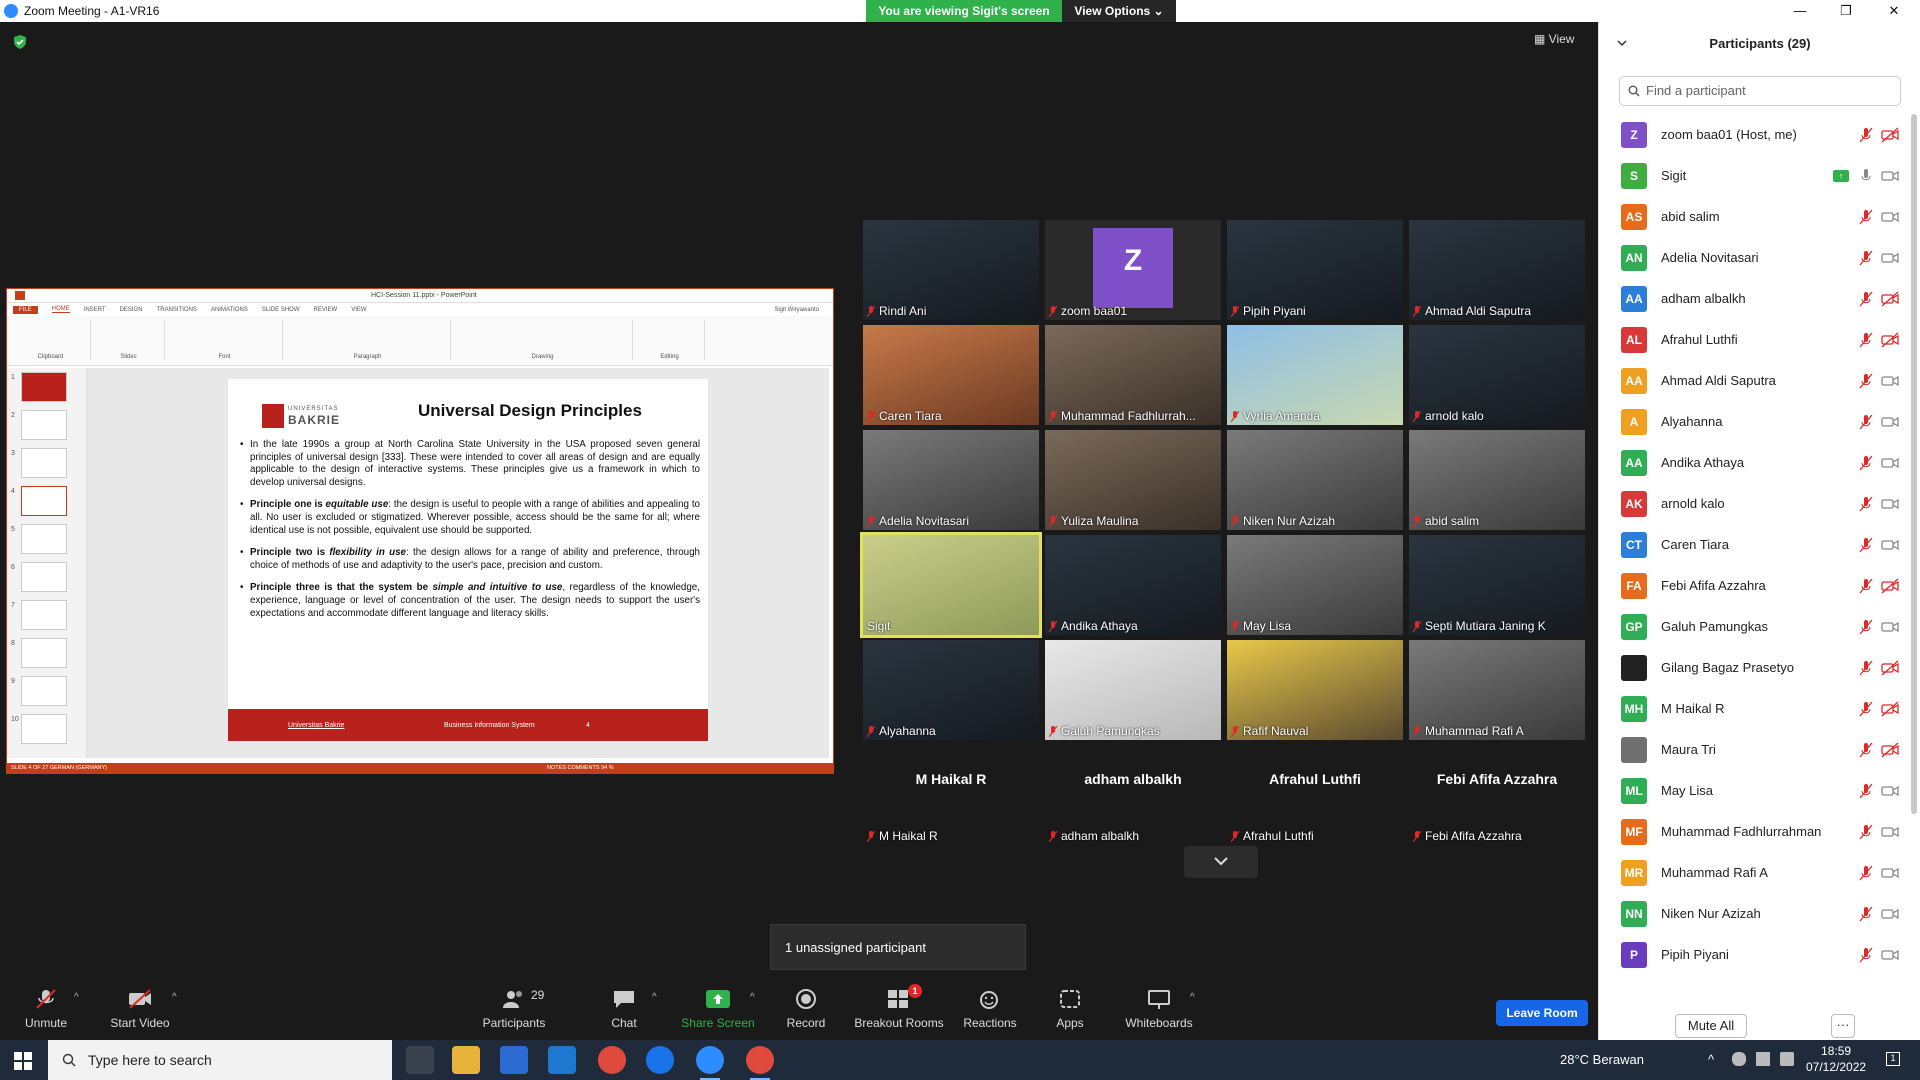 The height and width of the screenshot is (1080, 1920). Describe the element at coordinates (1133, 480) in the screenshot. I see `video-tile: Yuliza Maulina` at that location.